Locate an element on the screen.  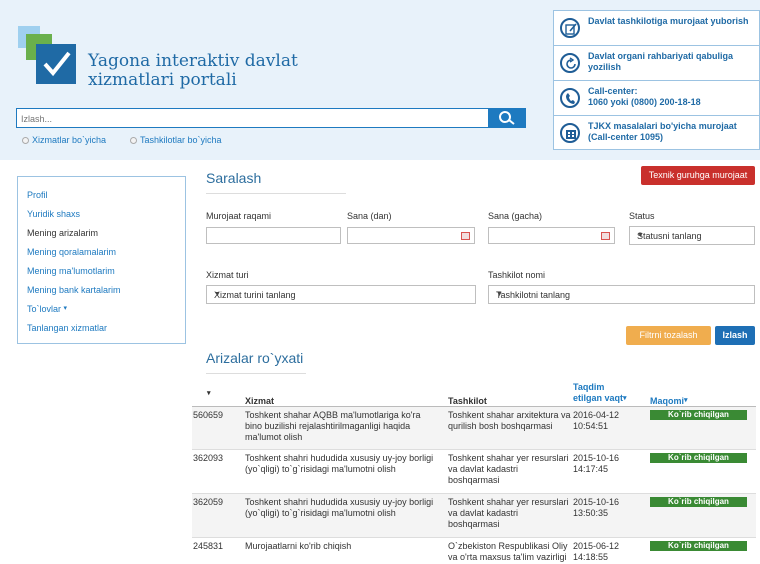
edit-icon is located at coordinates (570, 28).